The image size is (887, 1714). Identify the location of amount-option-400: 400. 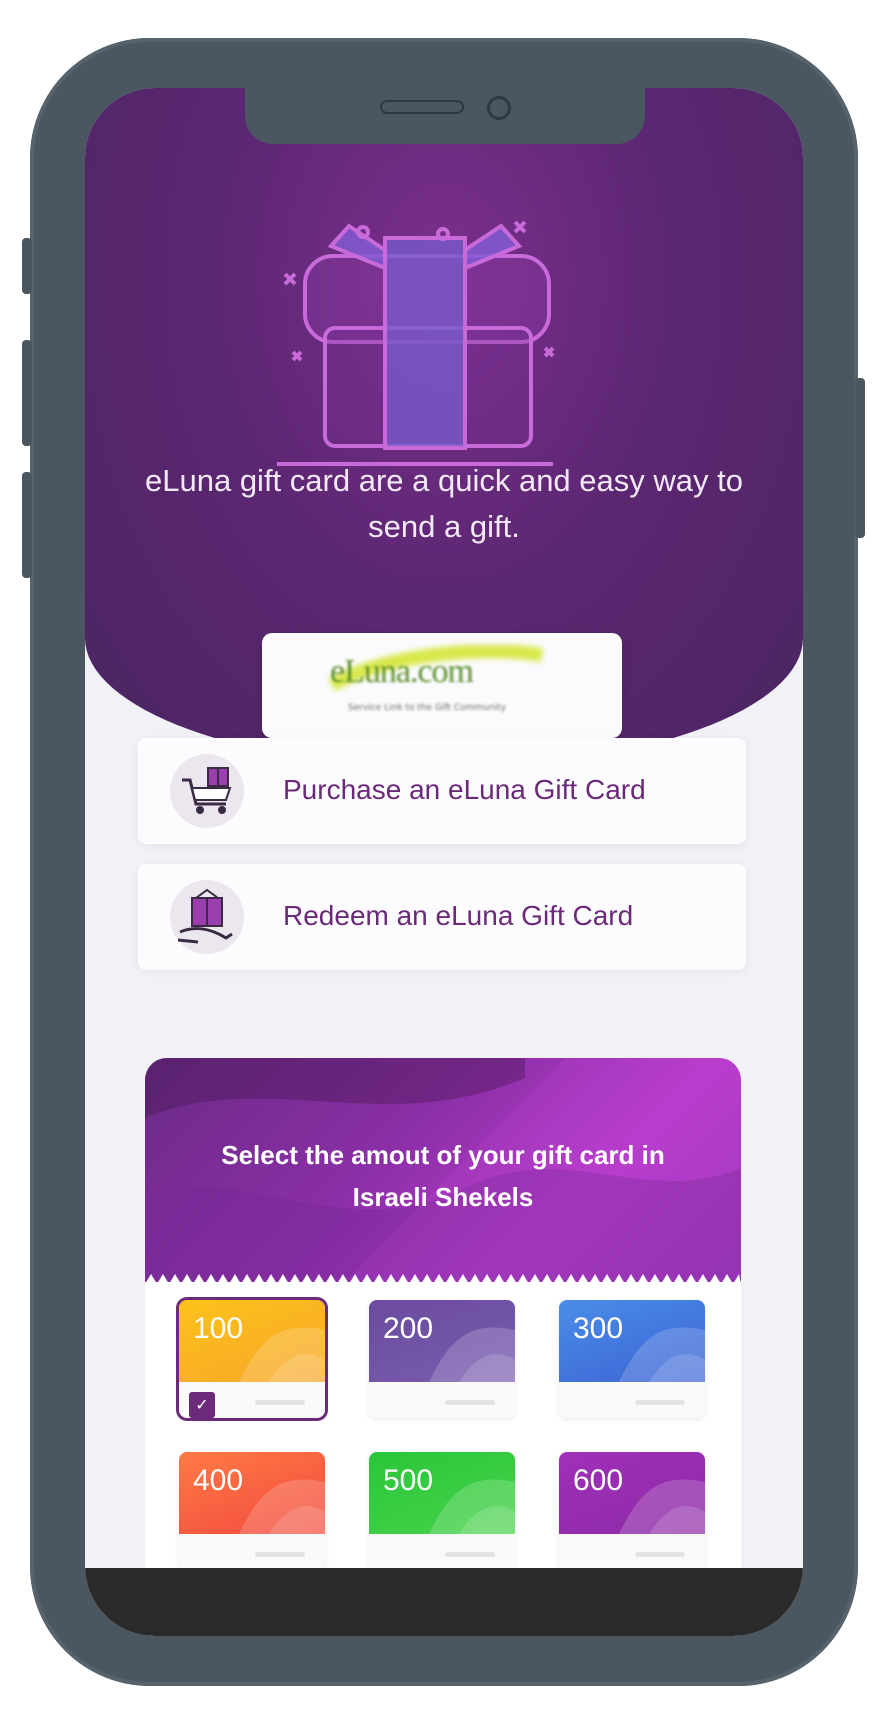
(252, 1511).